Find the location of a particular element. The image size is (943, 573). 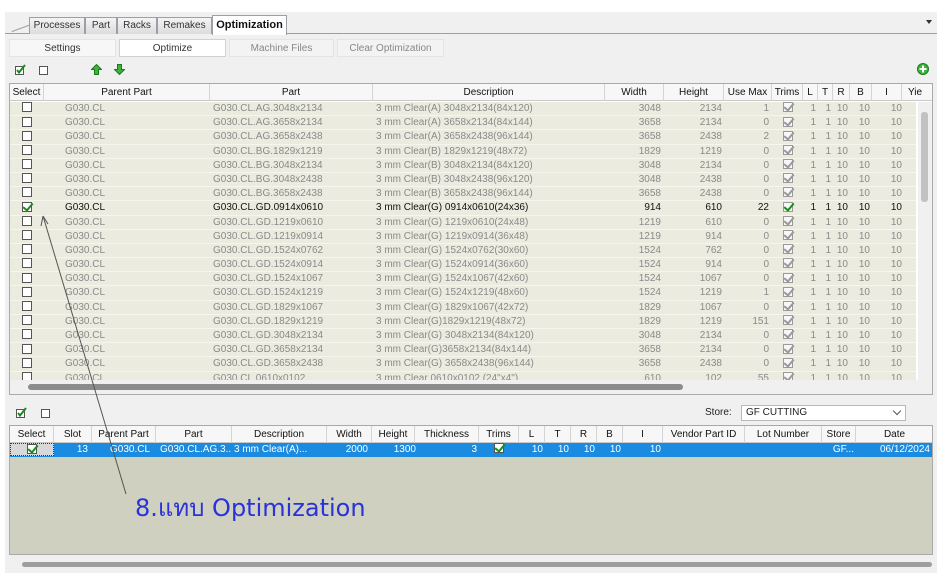

col-date: Date is located at coordinates (894, 434).